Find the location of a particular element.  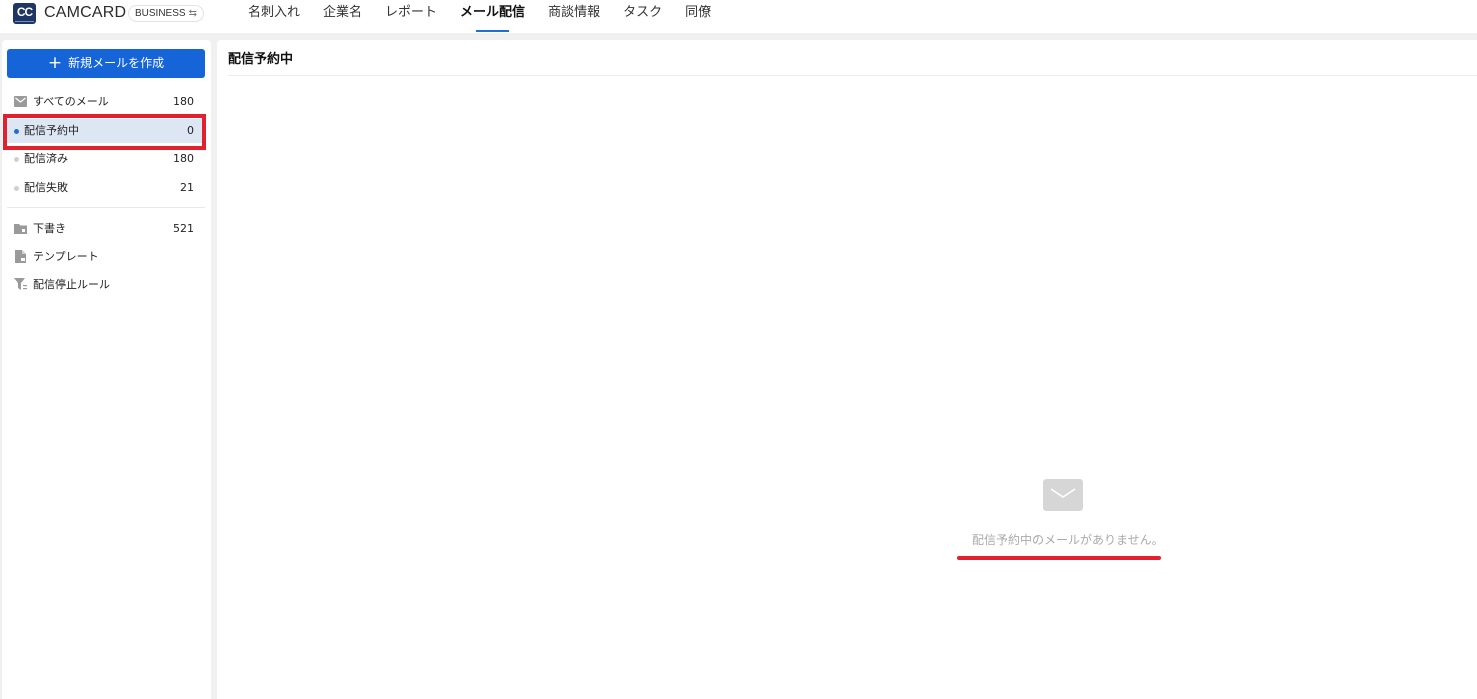

sidebar-item-drafts: 下書き 521 is located at coordinates (106, 229).